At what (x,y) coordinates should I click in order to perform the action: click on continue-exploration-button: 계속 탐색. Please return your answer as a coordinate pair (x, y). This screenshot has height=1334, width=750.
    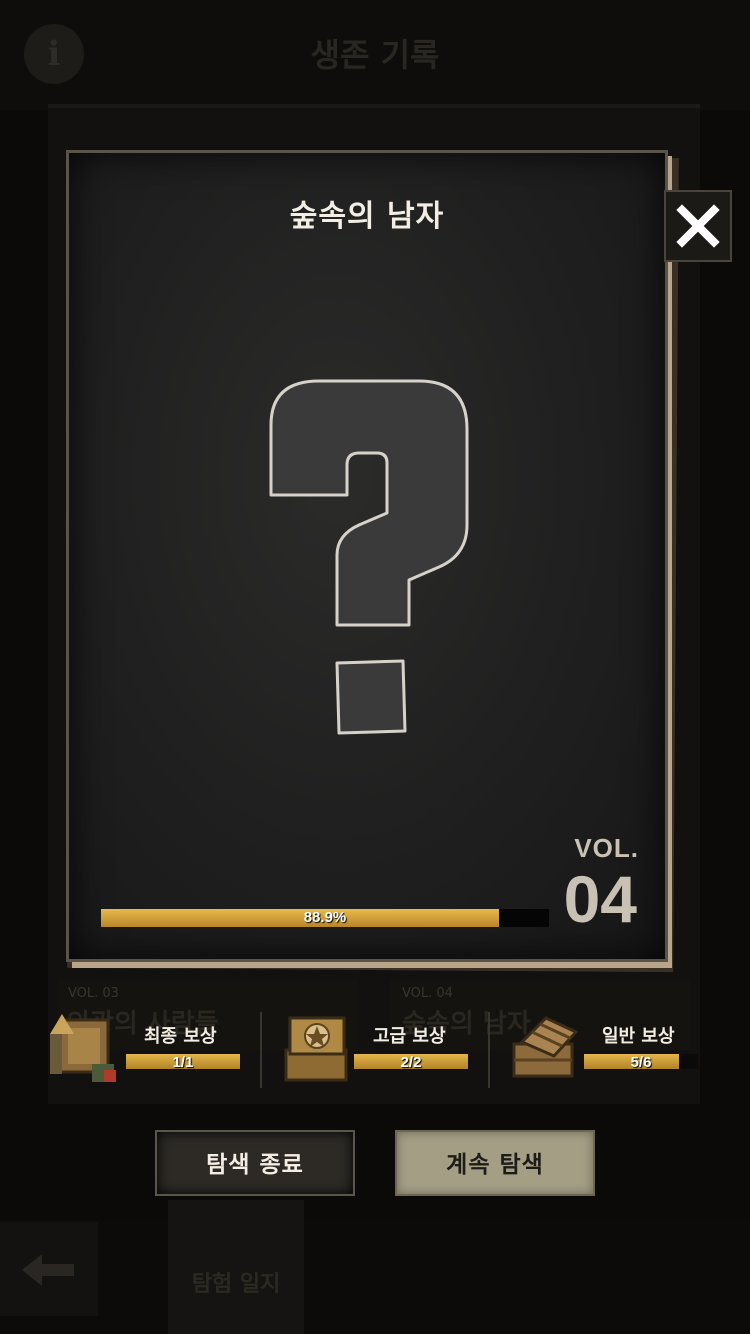
    Looking at the image, I should click on (495, 1163).